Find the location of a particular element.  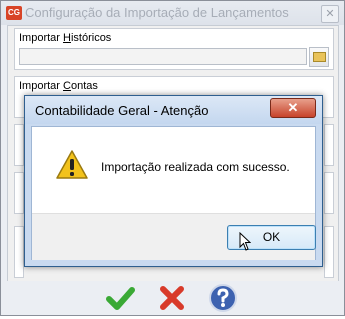

dialog-close-button: ✕ is located at coordinates (293, 108).